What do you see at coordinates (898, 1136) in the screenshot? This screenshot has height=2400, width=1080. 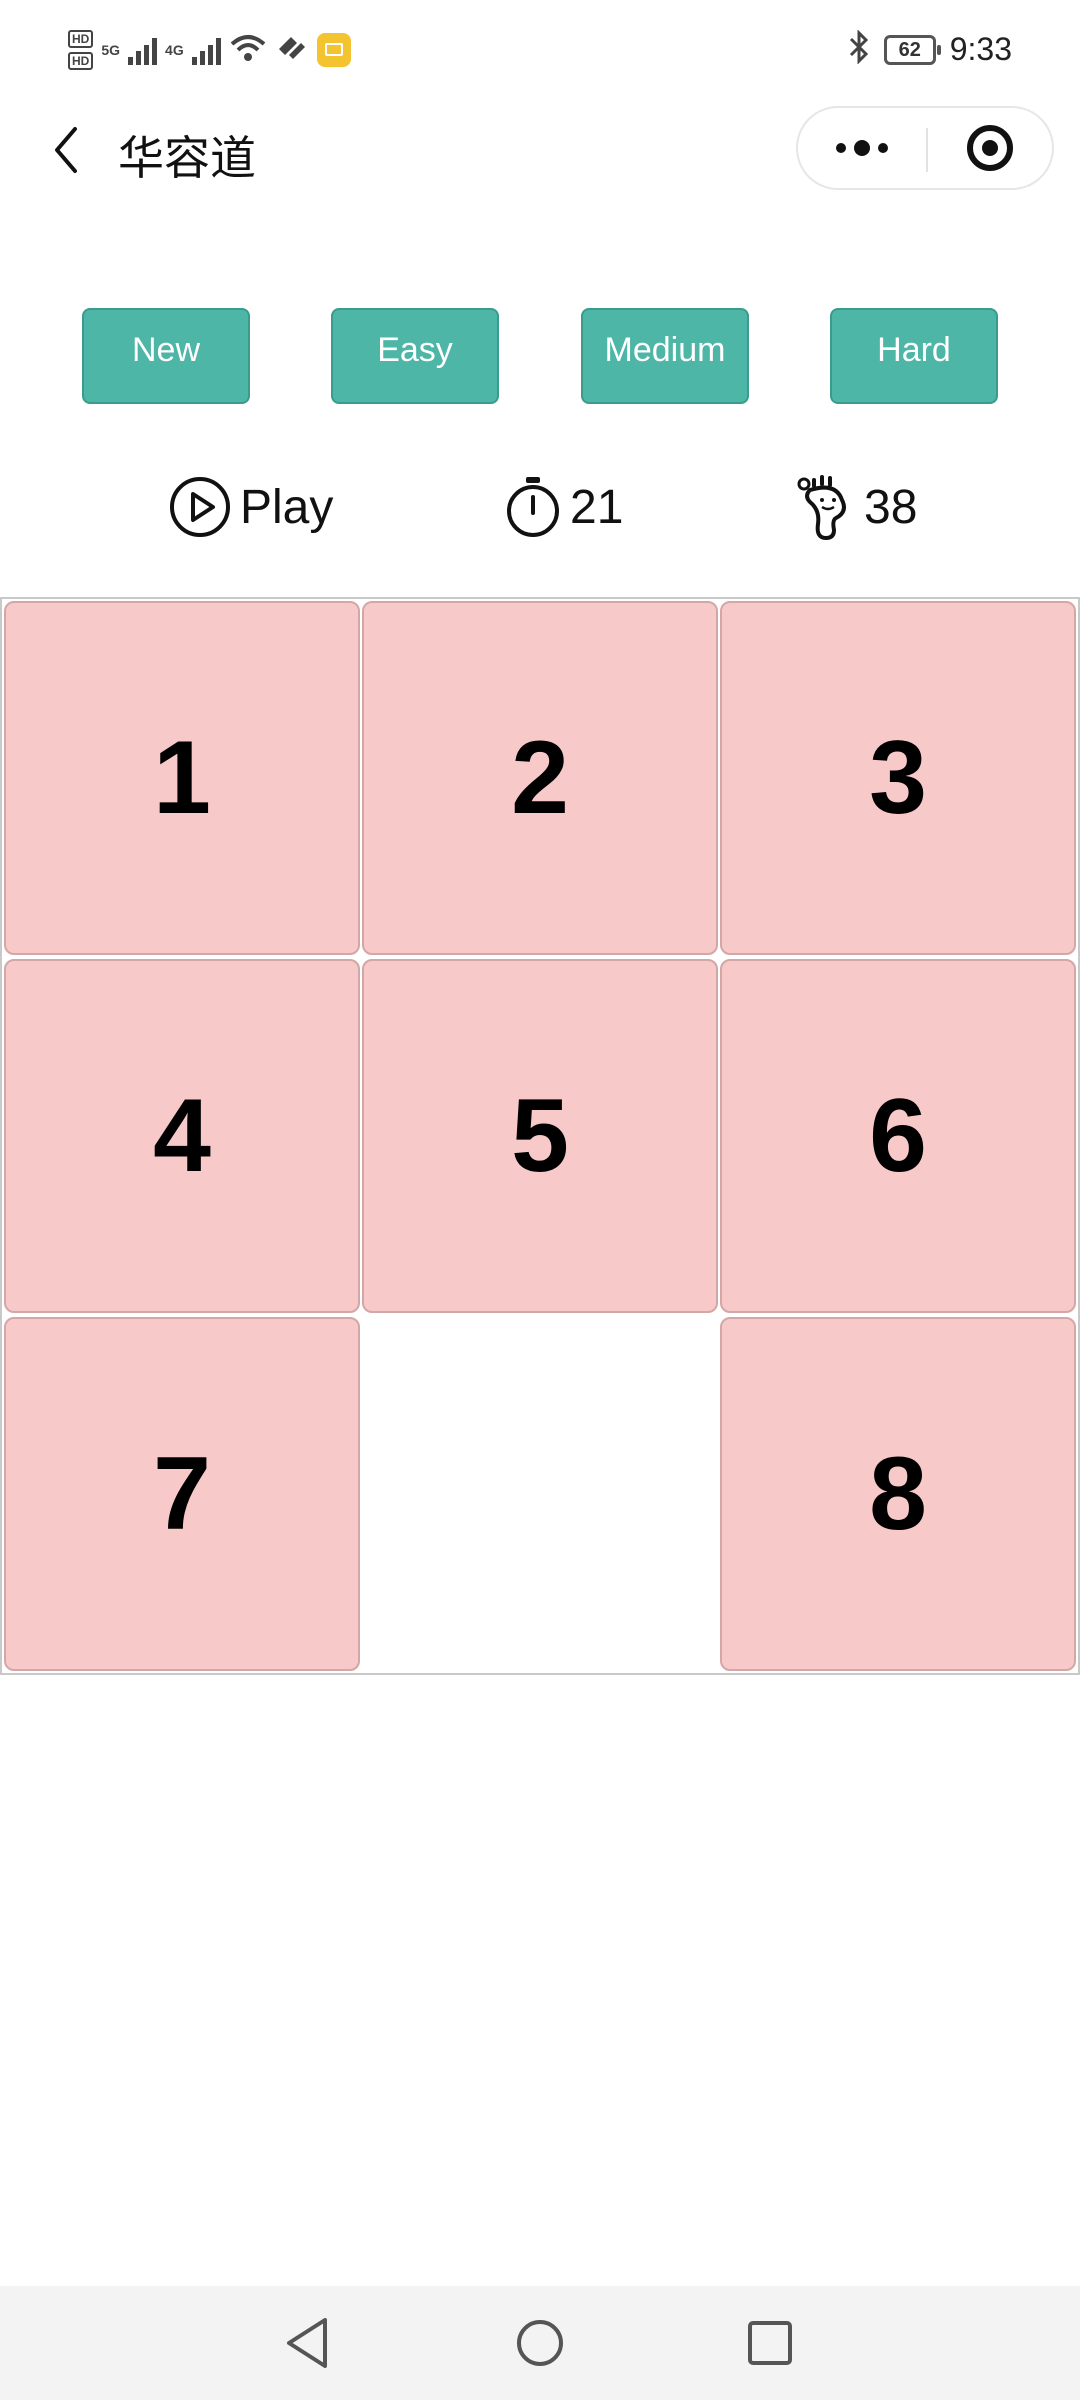 I see `puzzle-tile: 6` at bounding box center [898, 1136].